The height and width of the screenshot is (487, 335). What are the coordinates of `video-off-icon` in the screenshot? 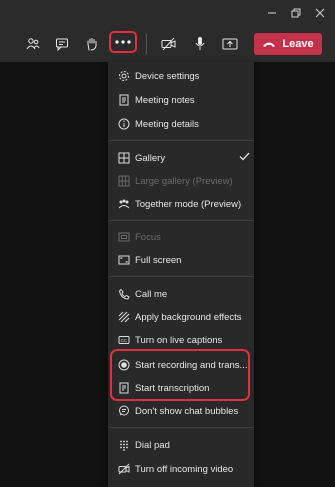 It's located at (124, 469).